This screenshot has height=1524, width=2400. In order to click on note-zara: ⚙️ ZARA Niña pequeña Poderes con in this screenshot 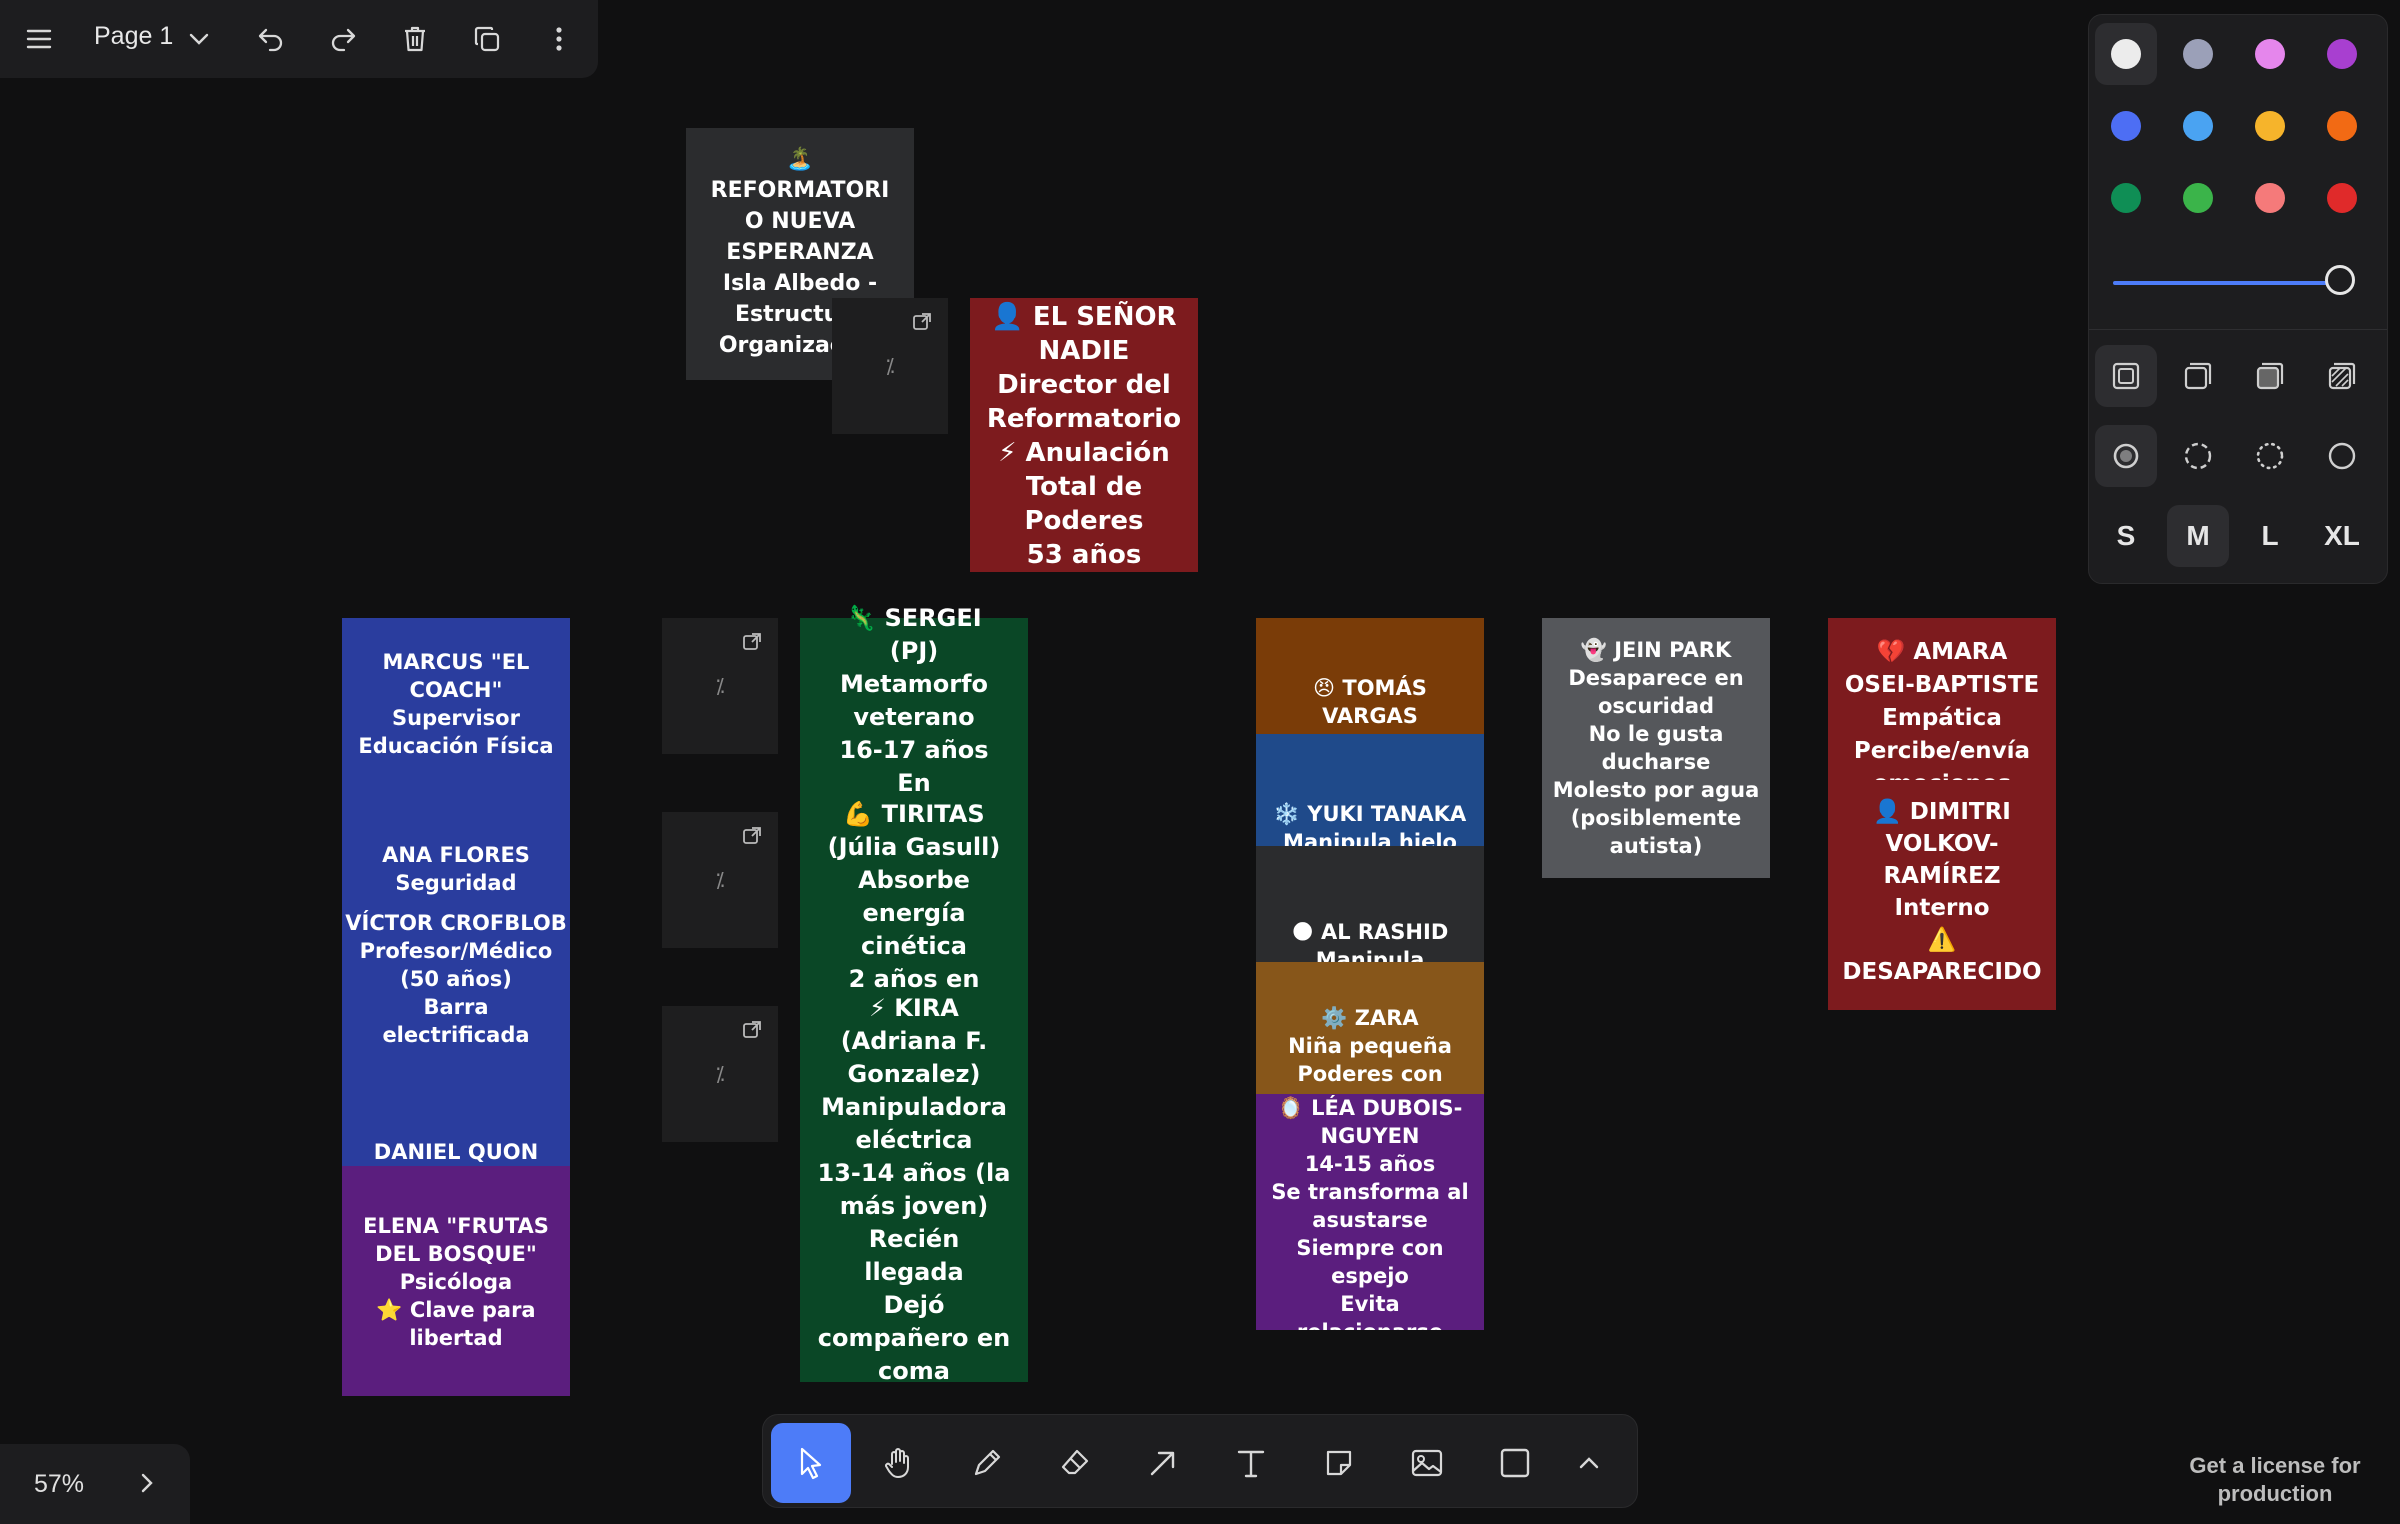, I will do `click(1370, 1030)`.